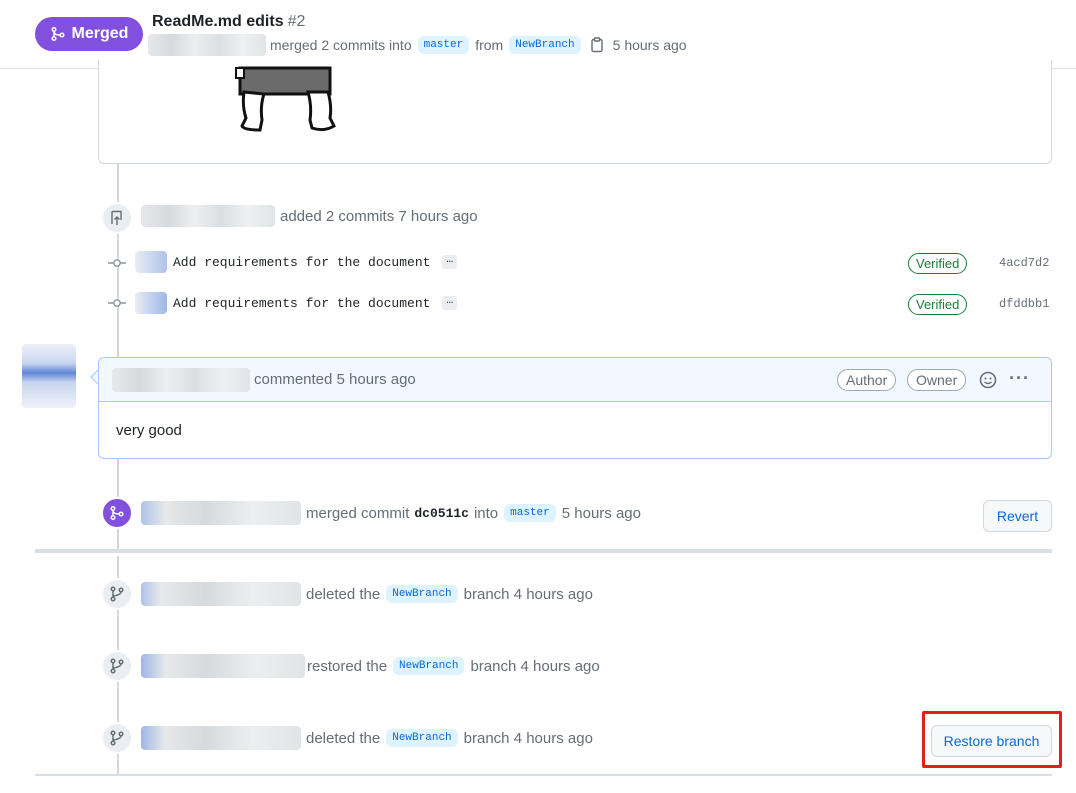 The width and height of the screenshot is (1076, 793). Describe the element at coordinates (867, 380) in the screenshot. I see `author-badge: Author` at that location.